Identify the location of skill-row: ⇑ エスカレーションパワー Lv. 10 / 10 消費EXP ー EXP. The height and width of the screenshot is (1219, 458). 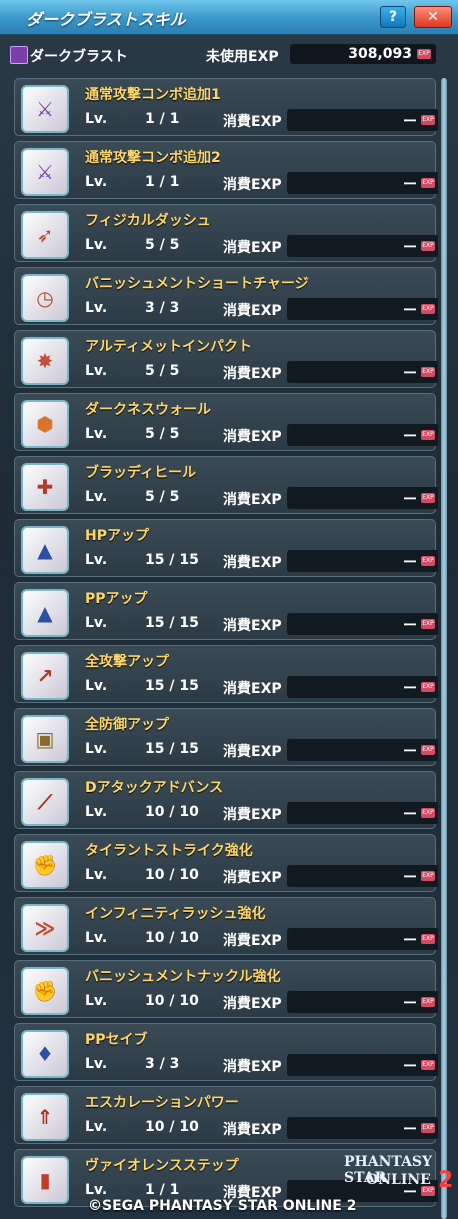
(226, 1115).